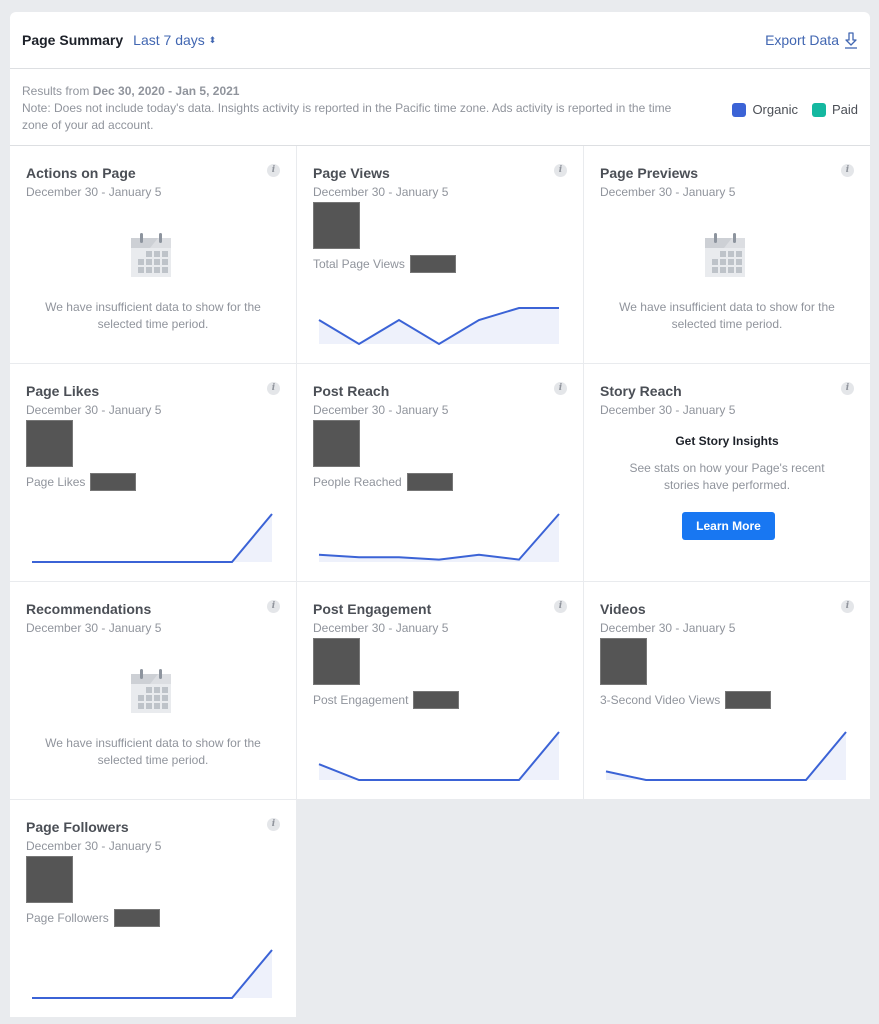 The height and width of the screenshot is (1024, 879). What do you see at coordinates (361, 700) in the screenshot?
I see `metric-label: Post Engagement` at bounding box center [361, 700].